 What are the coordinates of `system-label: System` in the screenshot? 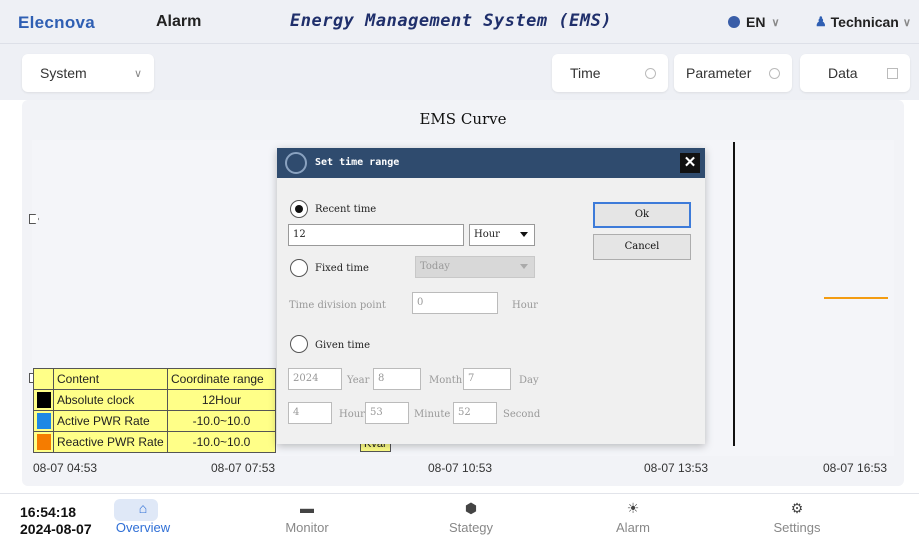 It's located at (63, 73).